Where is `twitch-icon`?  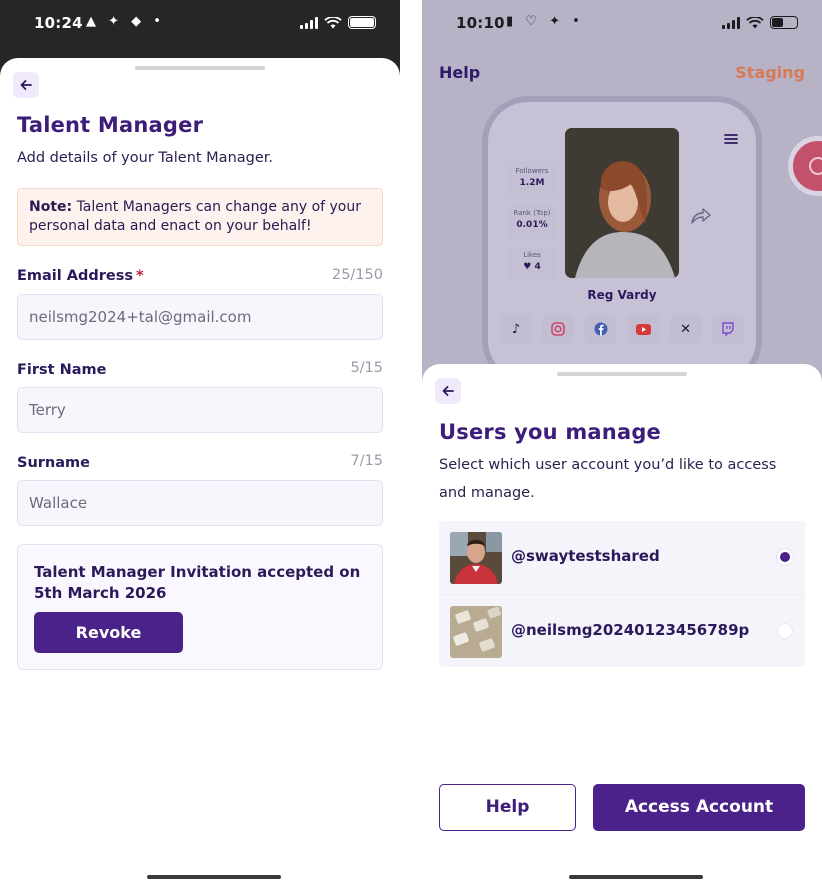 twitch-icon is located at coordinates (727, 329).